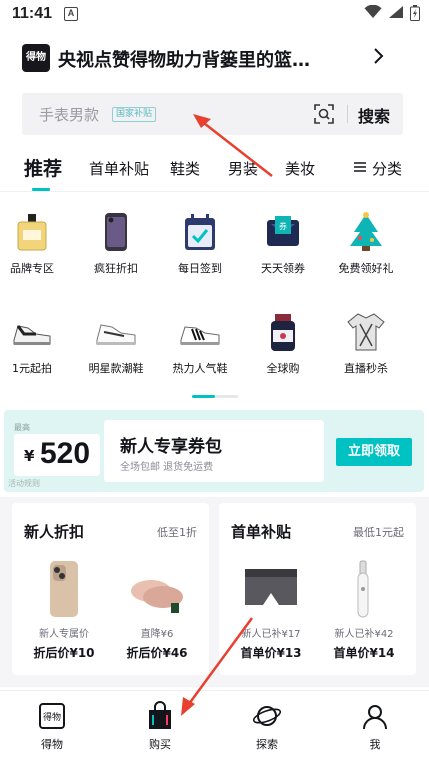  What do you see at coordinates (324, 114) in the screenshot?
I see `scan-icon` at bounding box center [324, 114].